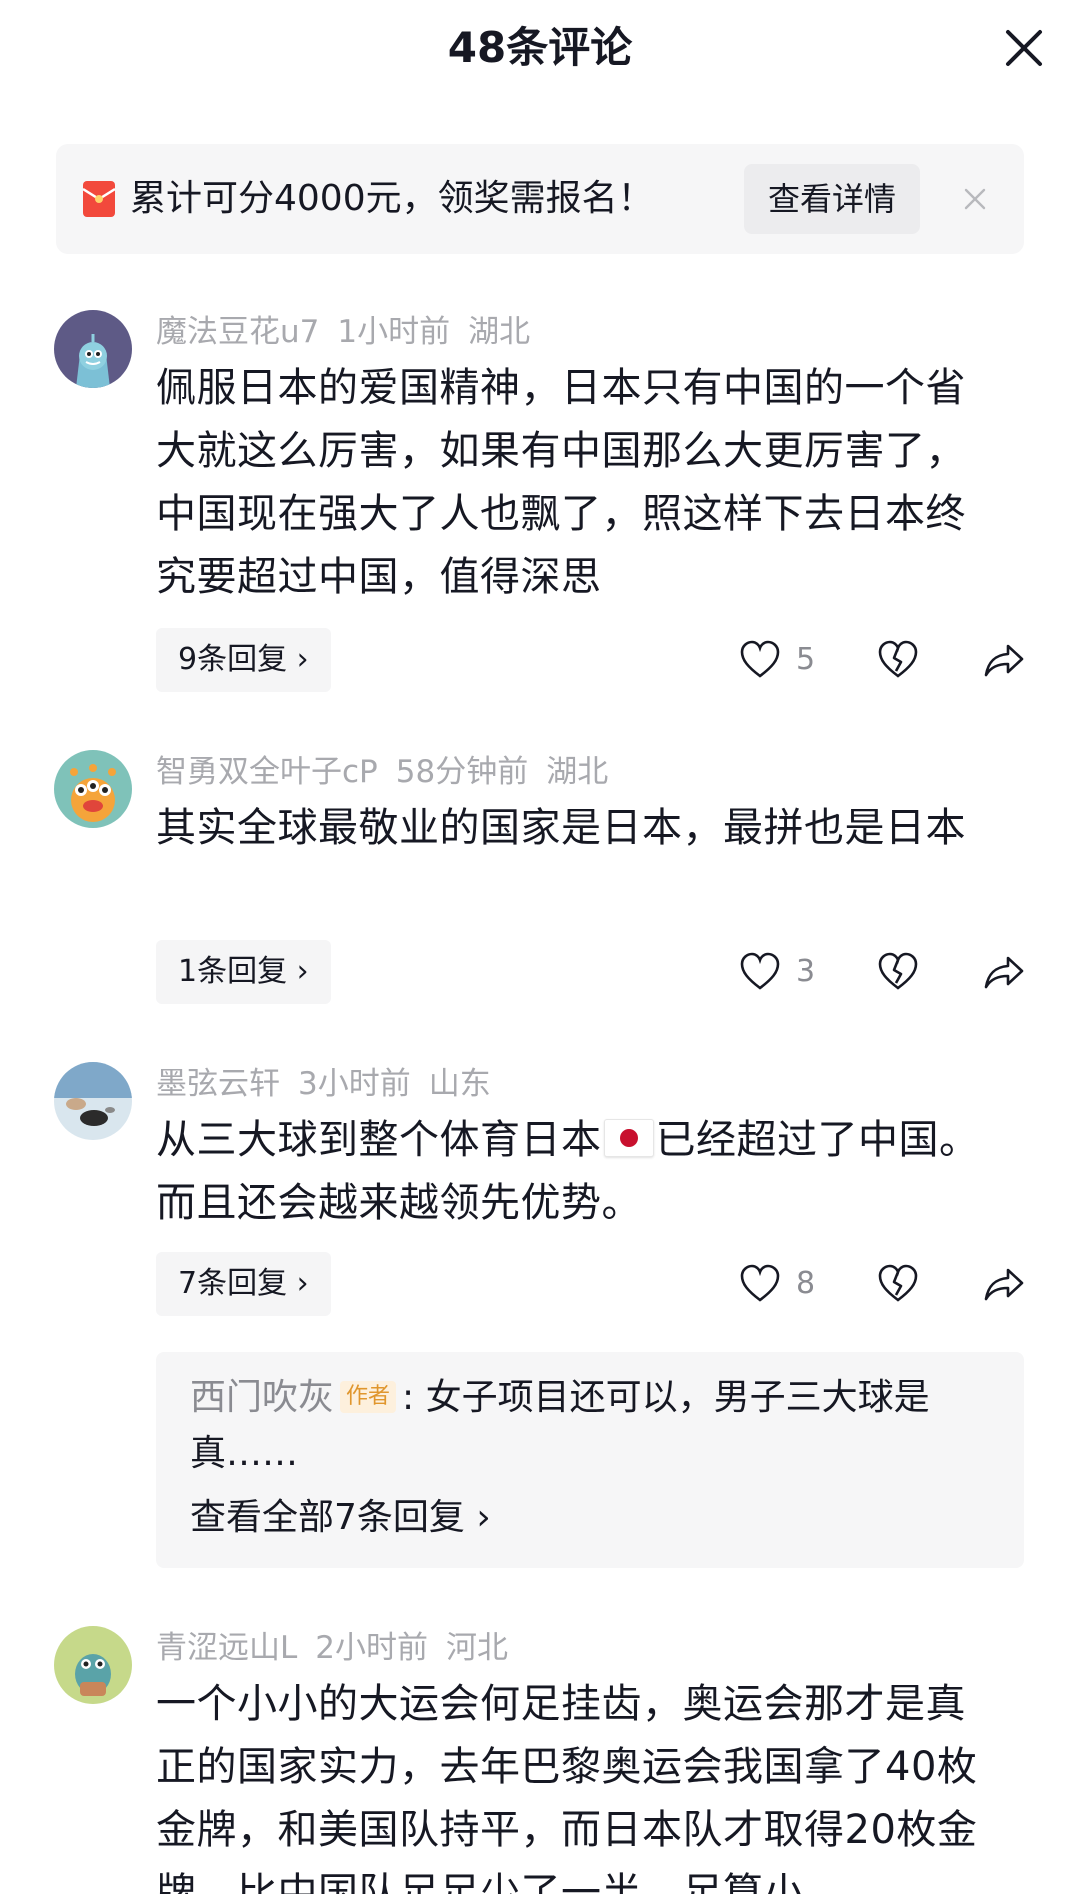 Image resolution: width=1080 pixels, height=1894 pixels. I want to click on top-reply-preview: 西门吹灰 作者: 女子项目还可以，男子三大球是真…… 查看全部7条回复 ›, so click(590, 1460).